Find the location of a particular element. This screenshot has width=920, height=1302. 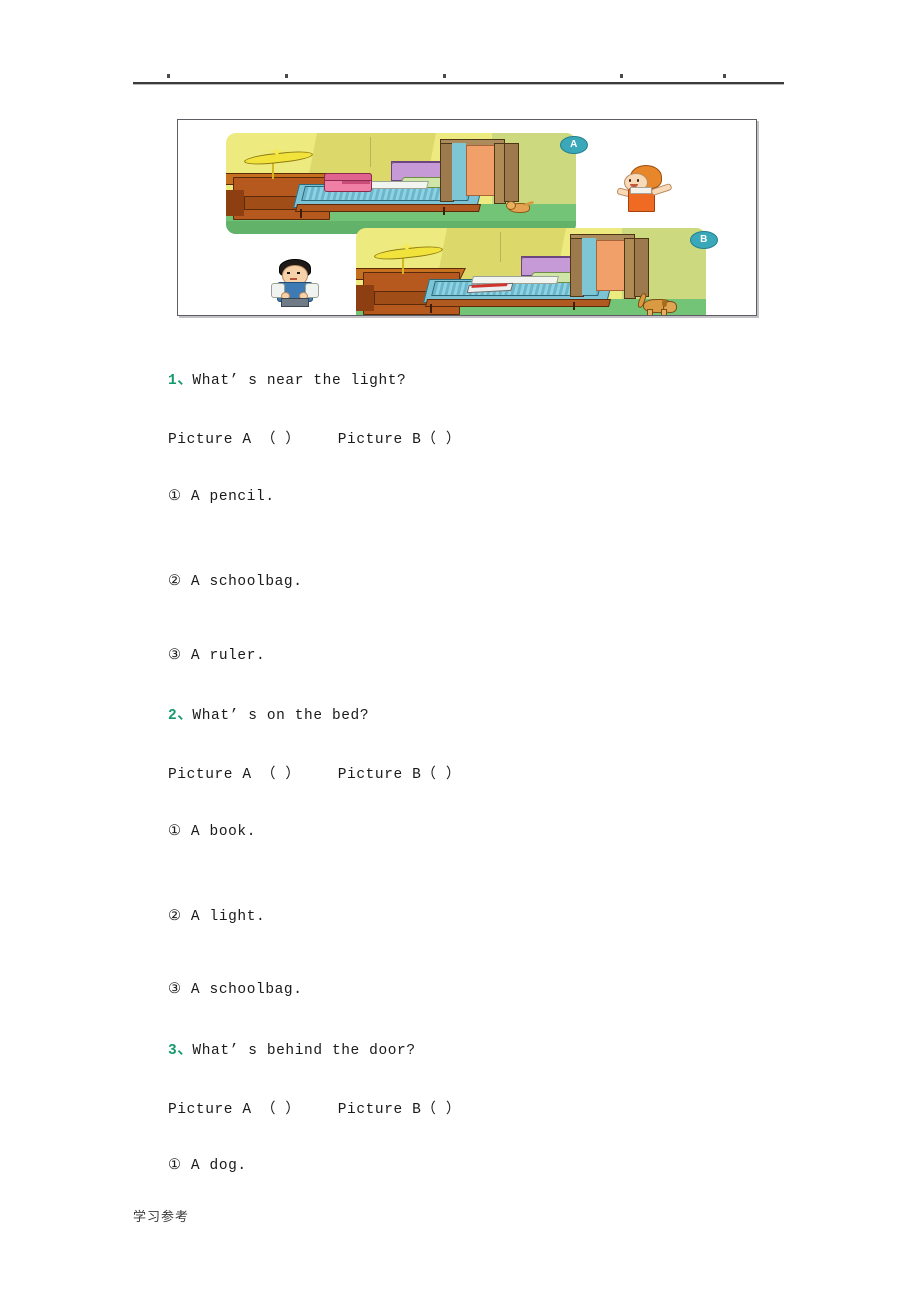

page-header-rule is located at coordinates (458, 77).